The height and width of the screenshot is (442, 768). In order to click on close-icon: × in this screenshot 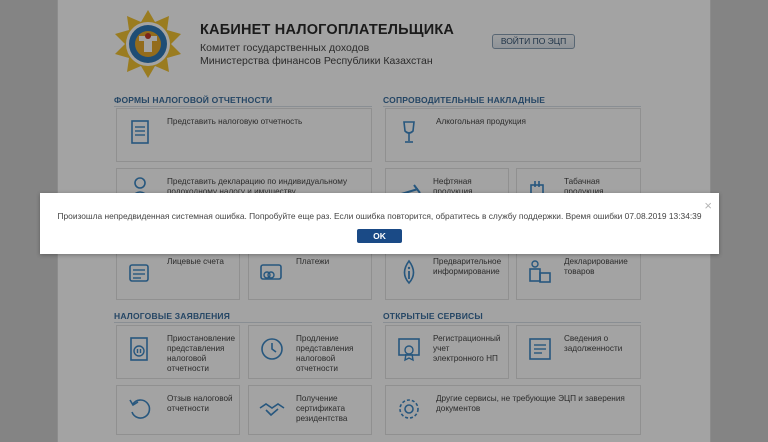, I will do `click(708, 205)`.